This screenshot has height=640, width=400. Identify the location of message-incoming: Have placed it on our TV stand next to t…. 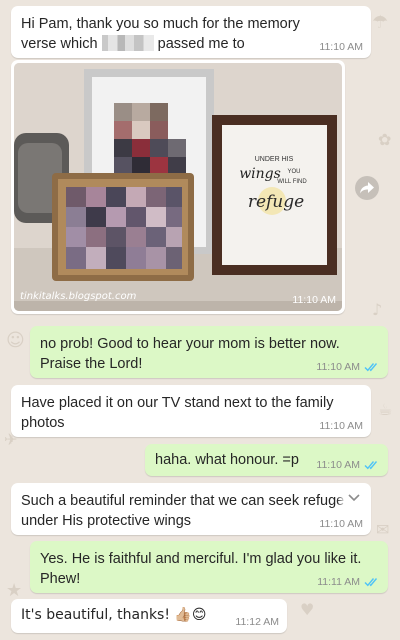
(191, 411).